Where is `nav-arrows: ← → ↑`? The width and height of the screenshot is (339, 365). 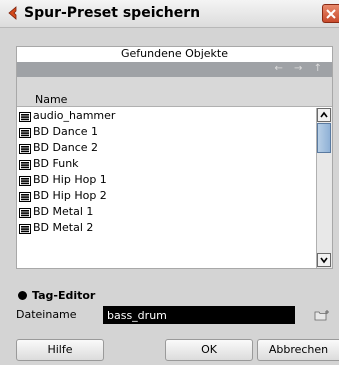
nav-arrows: ← → ↑ is located at coordinates (301, 68).